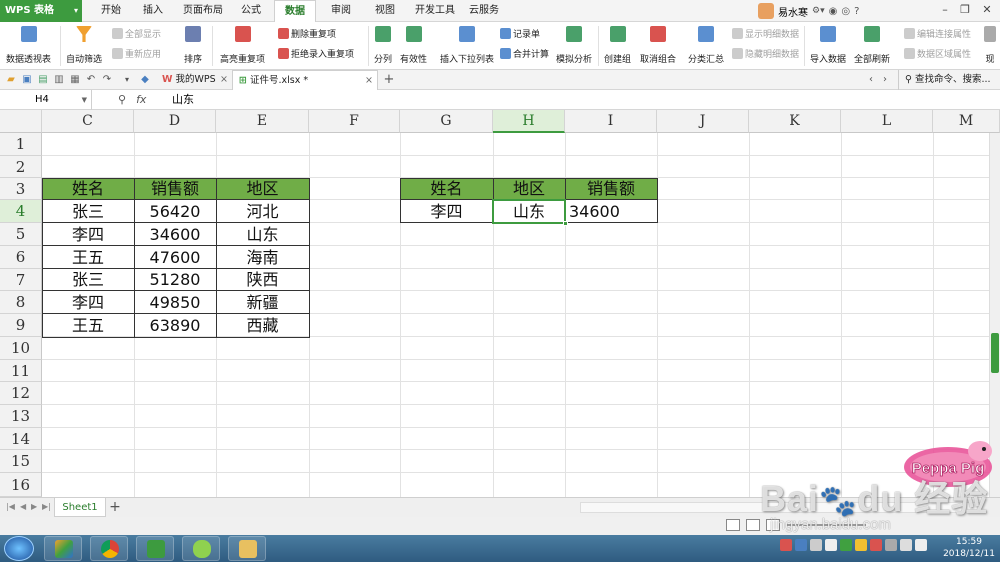 This screenshot has width=1000, height=562. What do you see at coordinates (611, 121) in the screenshot?
I see `col-header-i: I` at bounding box center [611, 121].